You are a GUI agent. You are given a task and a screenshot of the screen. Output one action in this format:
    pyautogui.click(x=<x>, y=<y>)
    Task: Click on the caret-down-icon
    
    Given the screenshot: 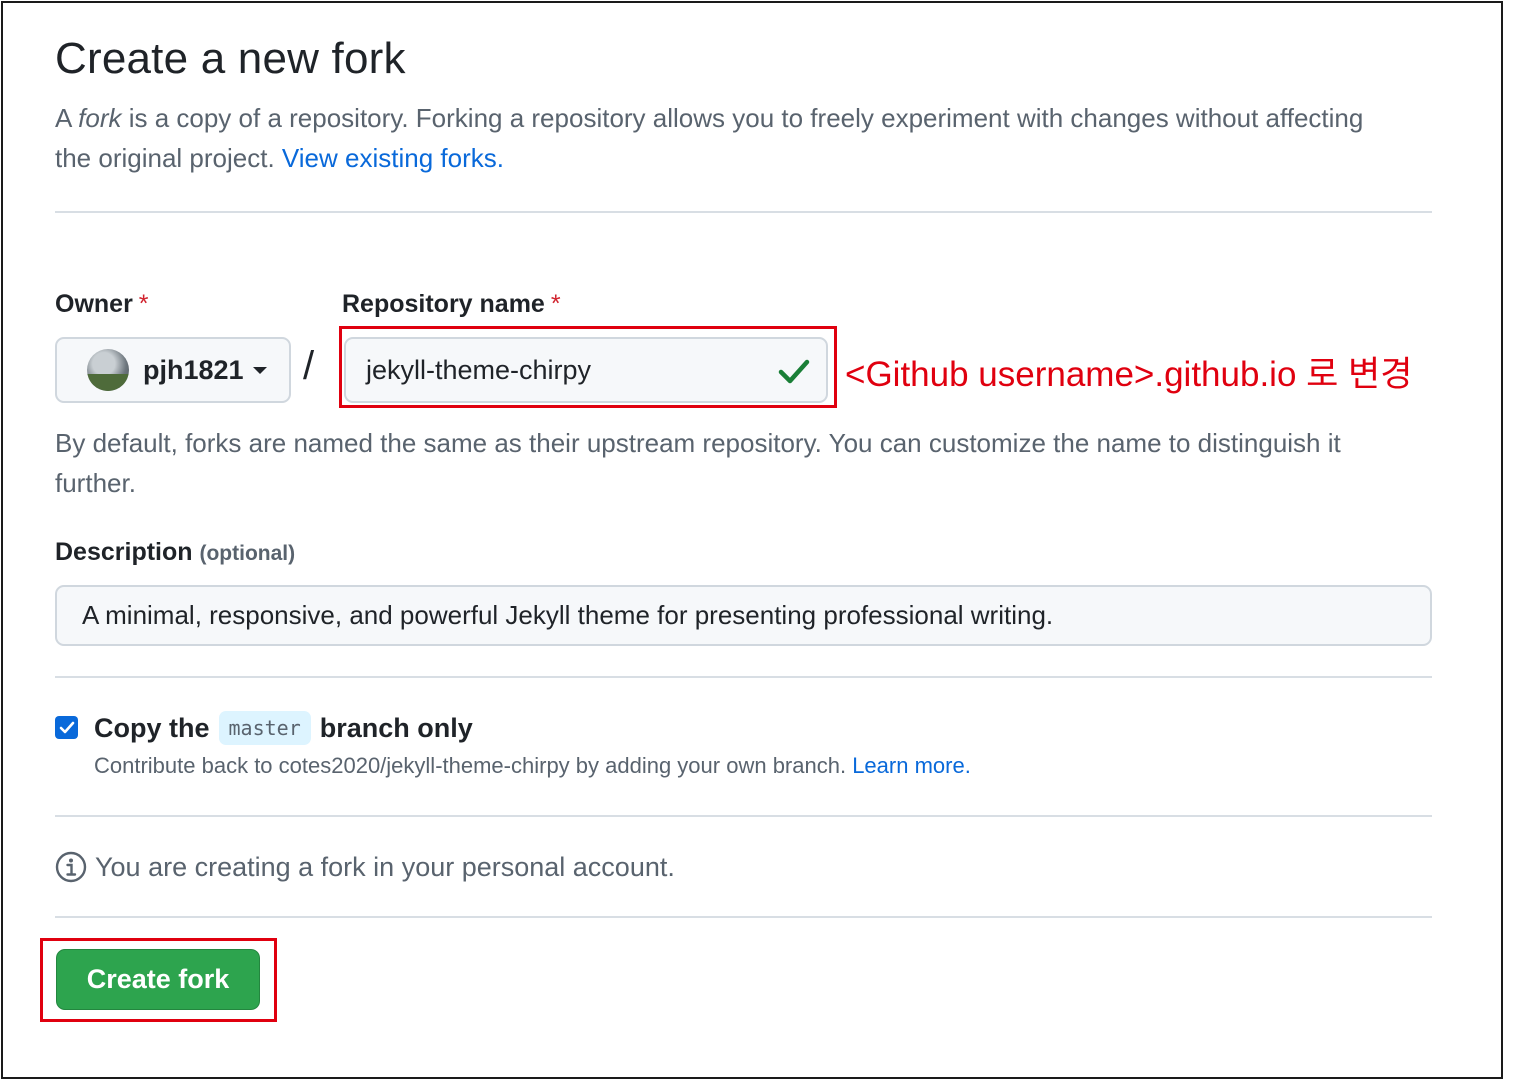 What is the action you would take?
    pyautogui.click(x=259, y=370)
    